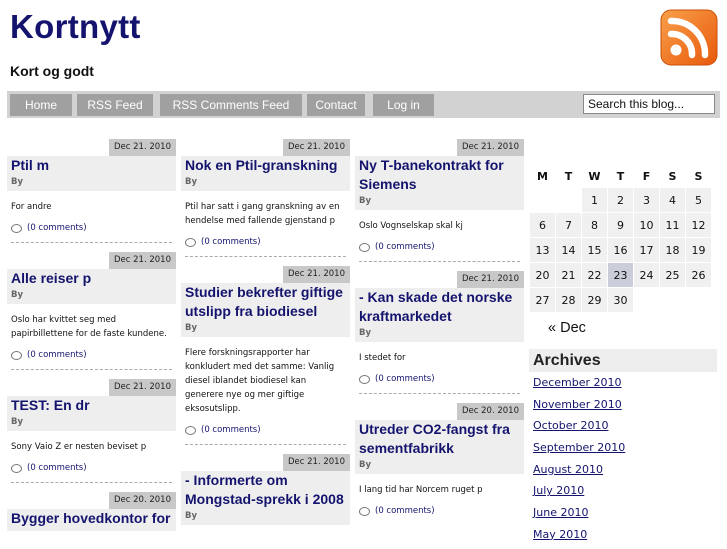 This screenshot has width=727, height=549. What do you see at coordinates (91, 405) in the screenshot?
I see `post-title: TEST: En dr` at bounding box center [91, 405].